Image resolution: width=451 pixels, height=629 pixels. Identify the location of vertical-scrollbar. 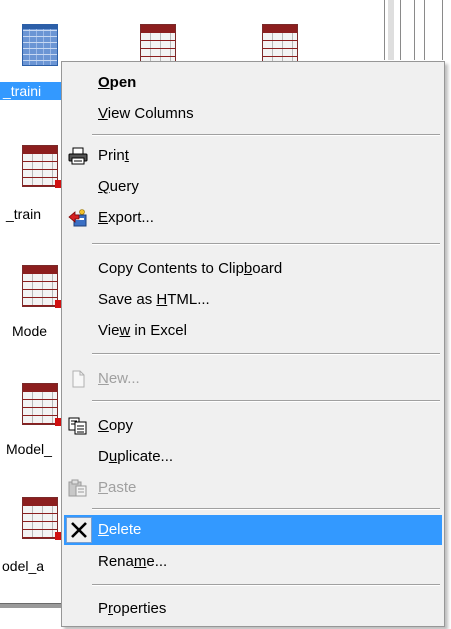
(415, 30).